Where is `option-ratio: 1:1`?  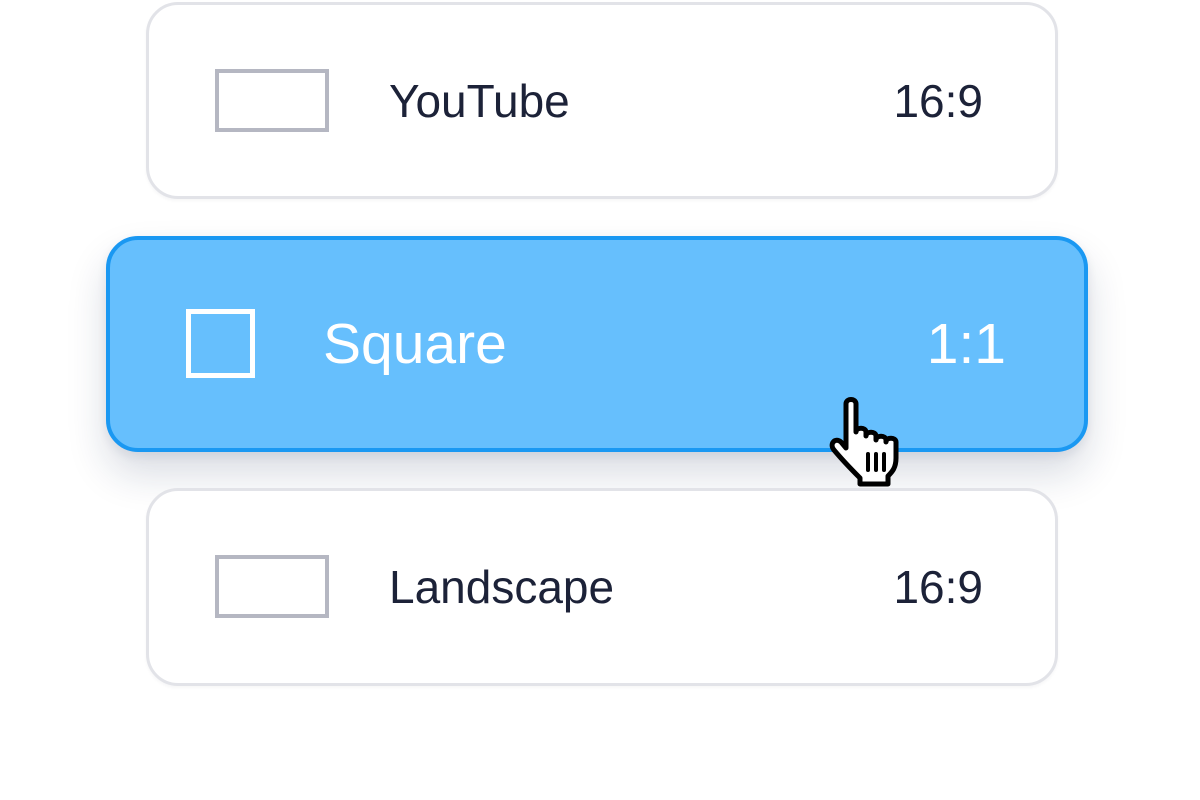 option-ratio: 1:1 is located at coordinates (966, 344).